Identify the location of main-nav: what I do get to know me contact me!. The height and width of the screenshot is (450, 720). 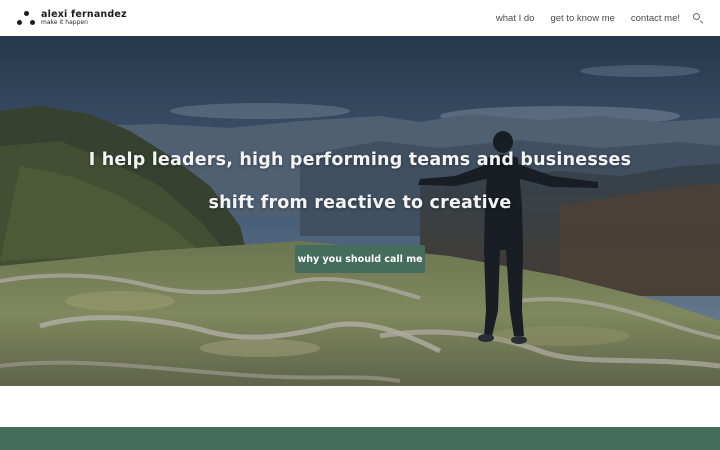
(592, 18).